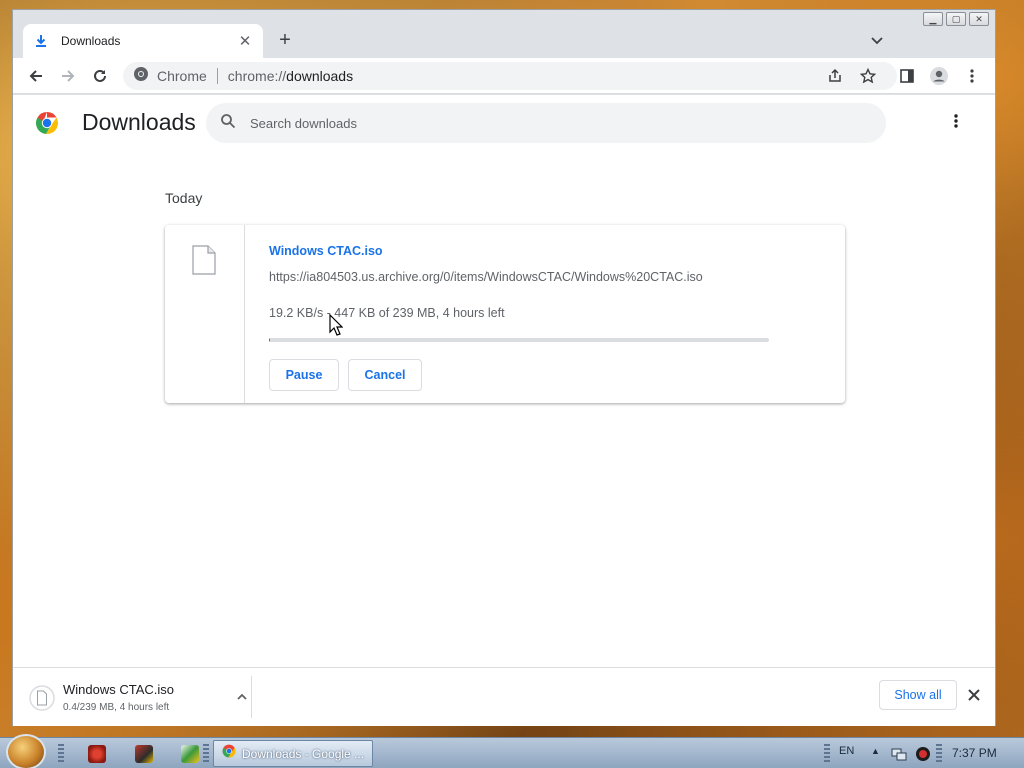  Describe the element at coordinates (510, 76) in the screenshot. I see `address-bar: Chrome chrome://downloads` at that location.